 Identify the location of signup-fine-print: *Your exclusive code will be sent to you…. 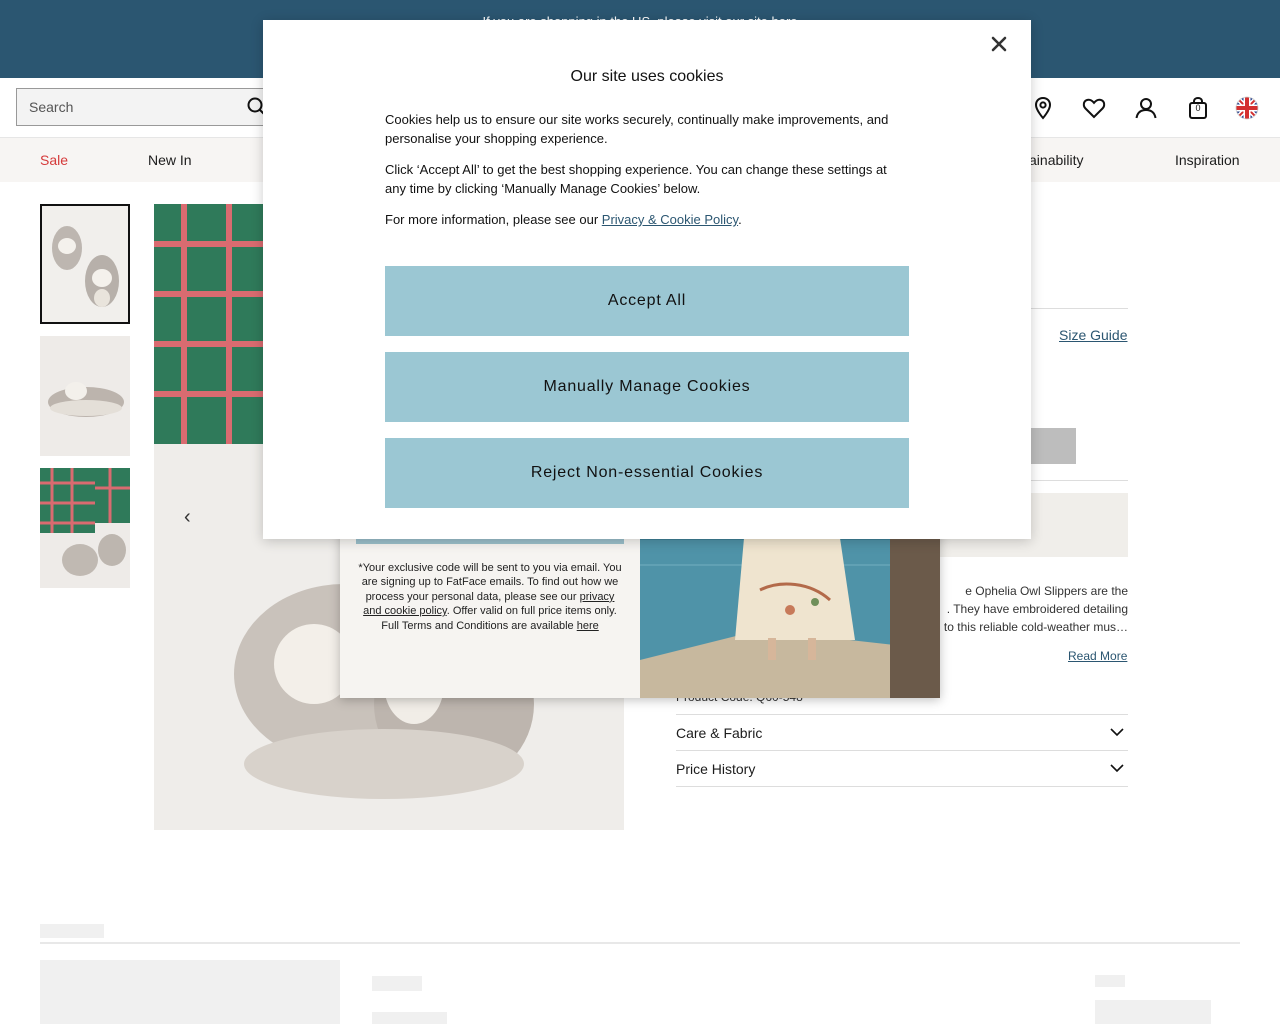
(490, 597).